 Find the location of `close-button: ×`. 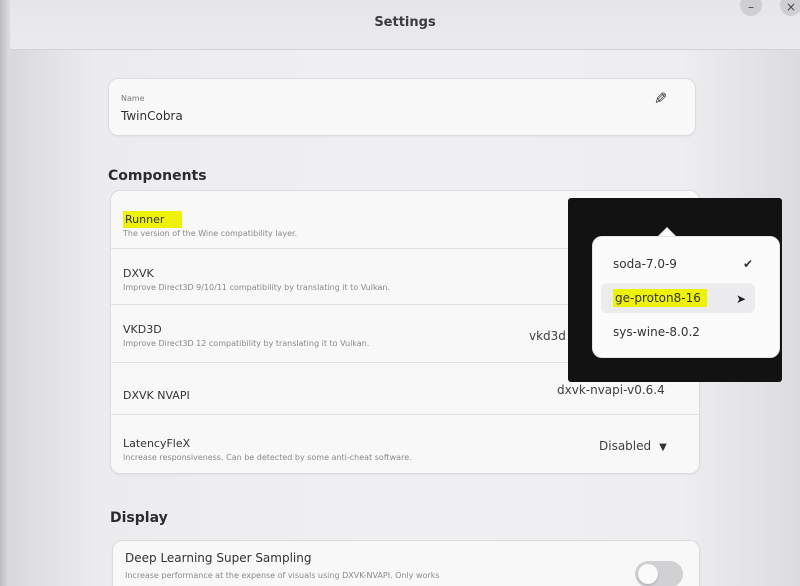

close-button: × is located at coordinates (790, 8).